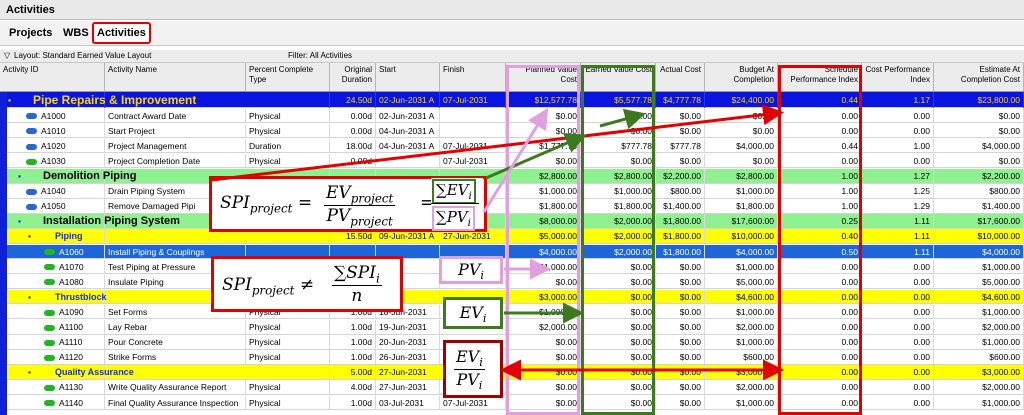 The image size is (1024, 415). Describe the element at coordinates (94, 372) in the screenshot. I see `name-cell: Quality Assurance` at that location.